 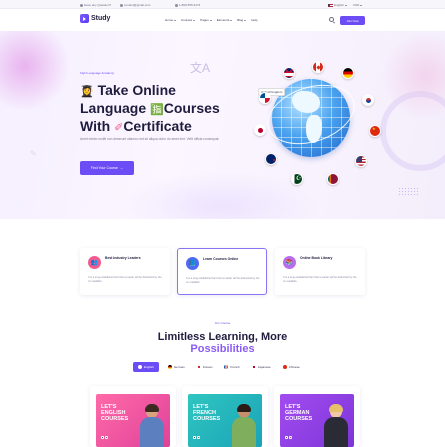 I want to click on nav-home: Home, so click(x=171, y=20).